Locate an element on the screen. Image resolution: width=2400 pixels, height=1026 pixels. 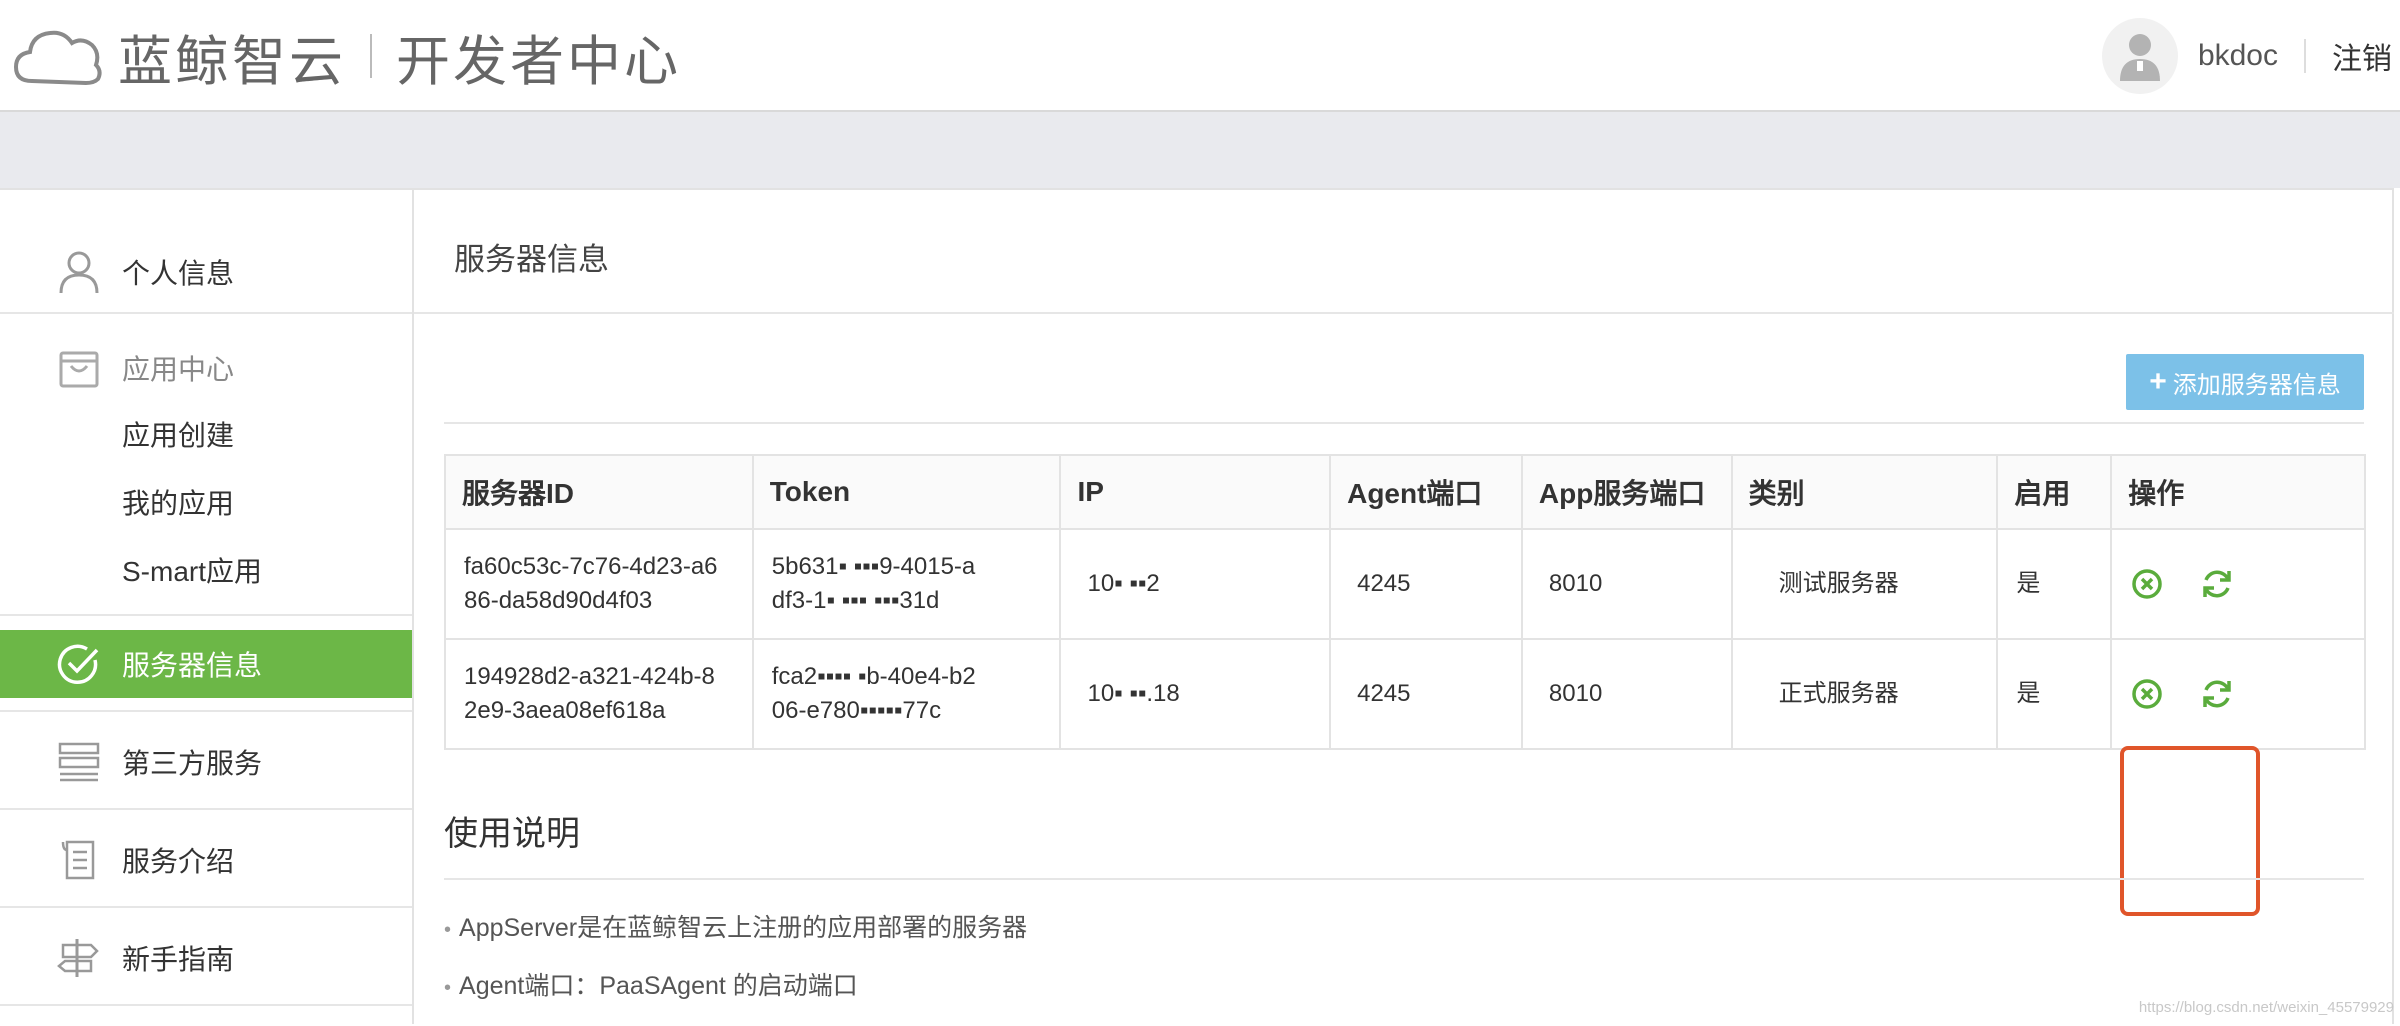
bag-icon is located at coordinates (79, 368).